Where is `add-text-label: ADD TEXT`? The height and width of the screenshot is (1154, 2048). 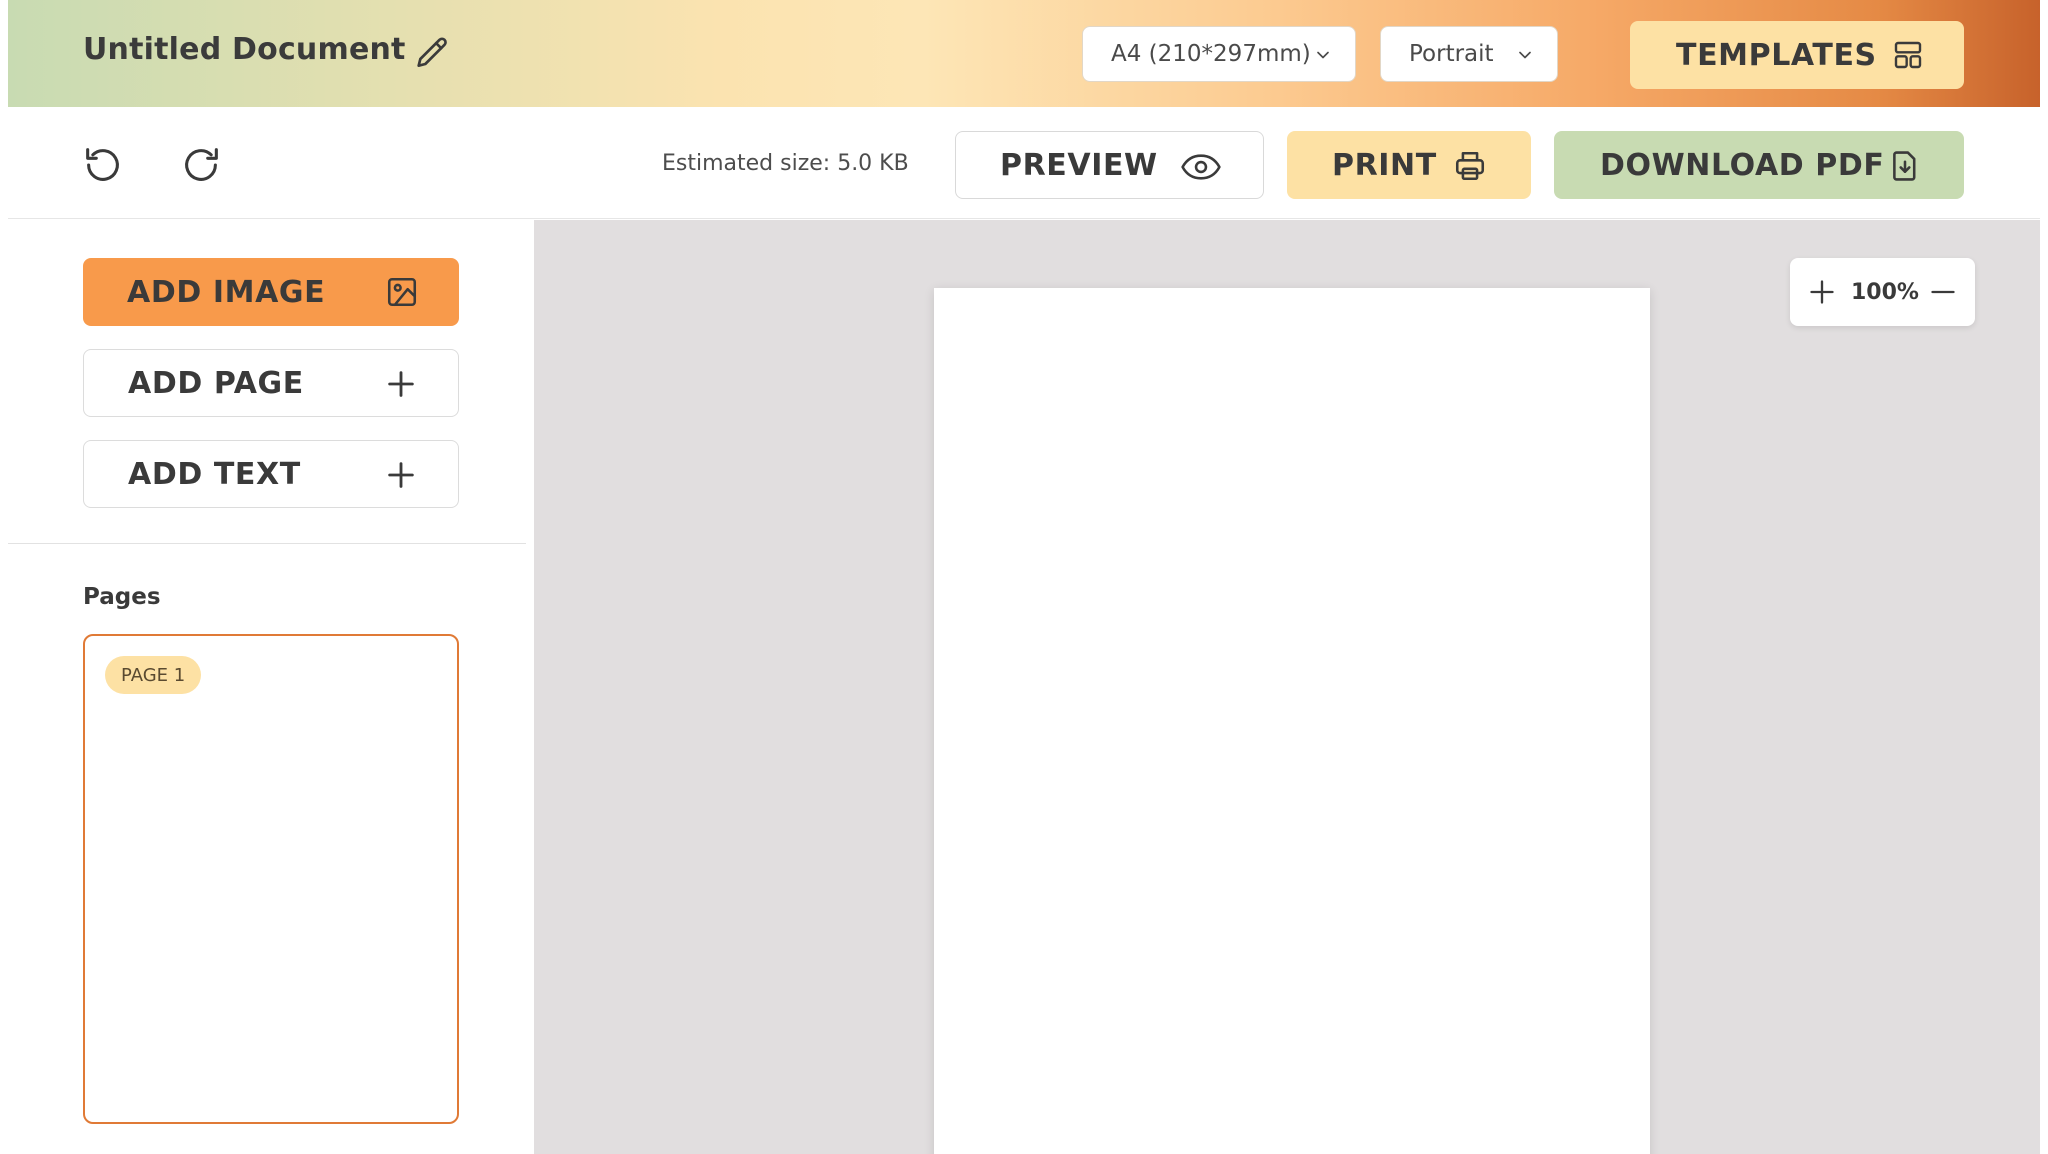
add-text-label: ADD TEXT is located at coordinates (214, 474).